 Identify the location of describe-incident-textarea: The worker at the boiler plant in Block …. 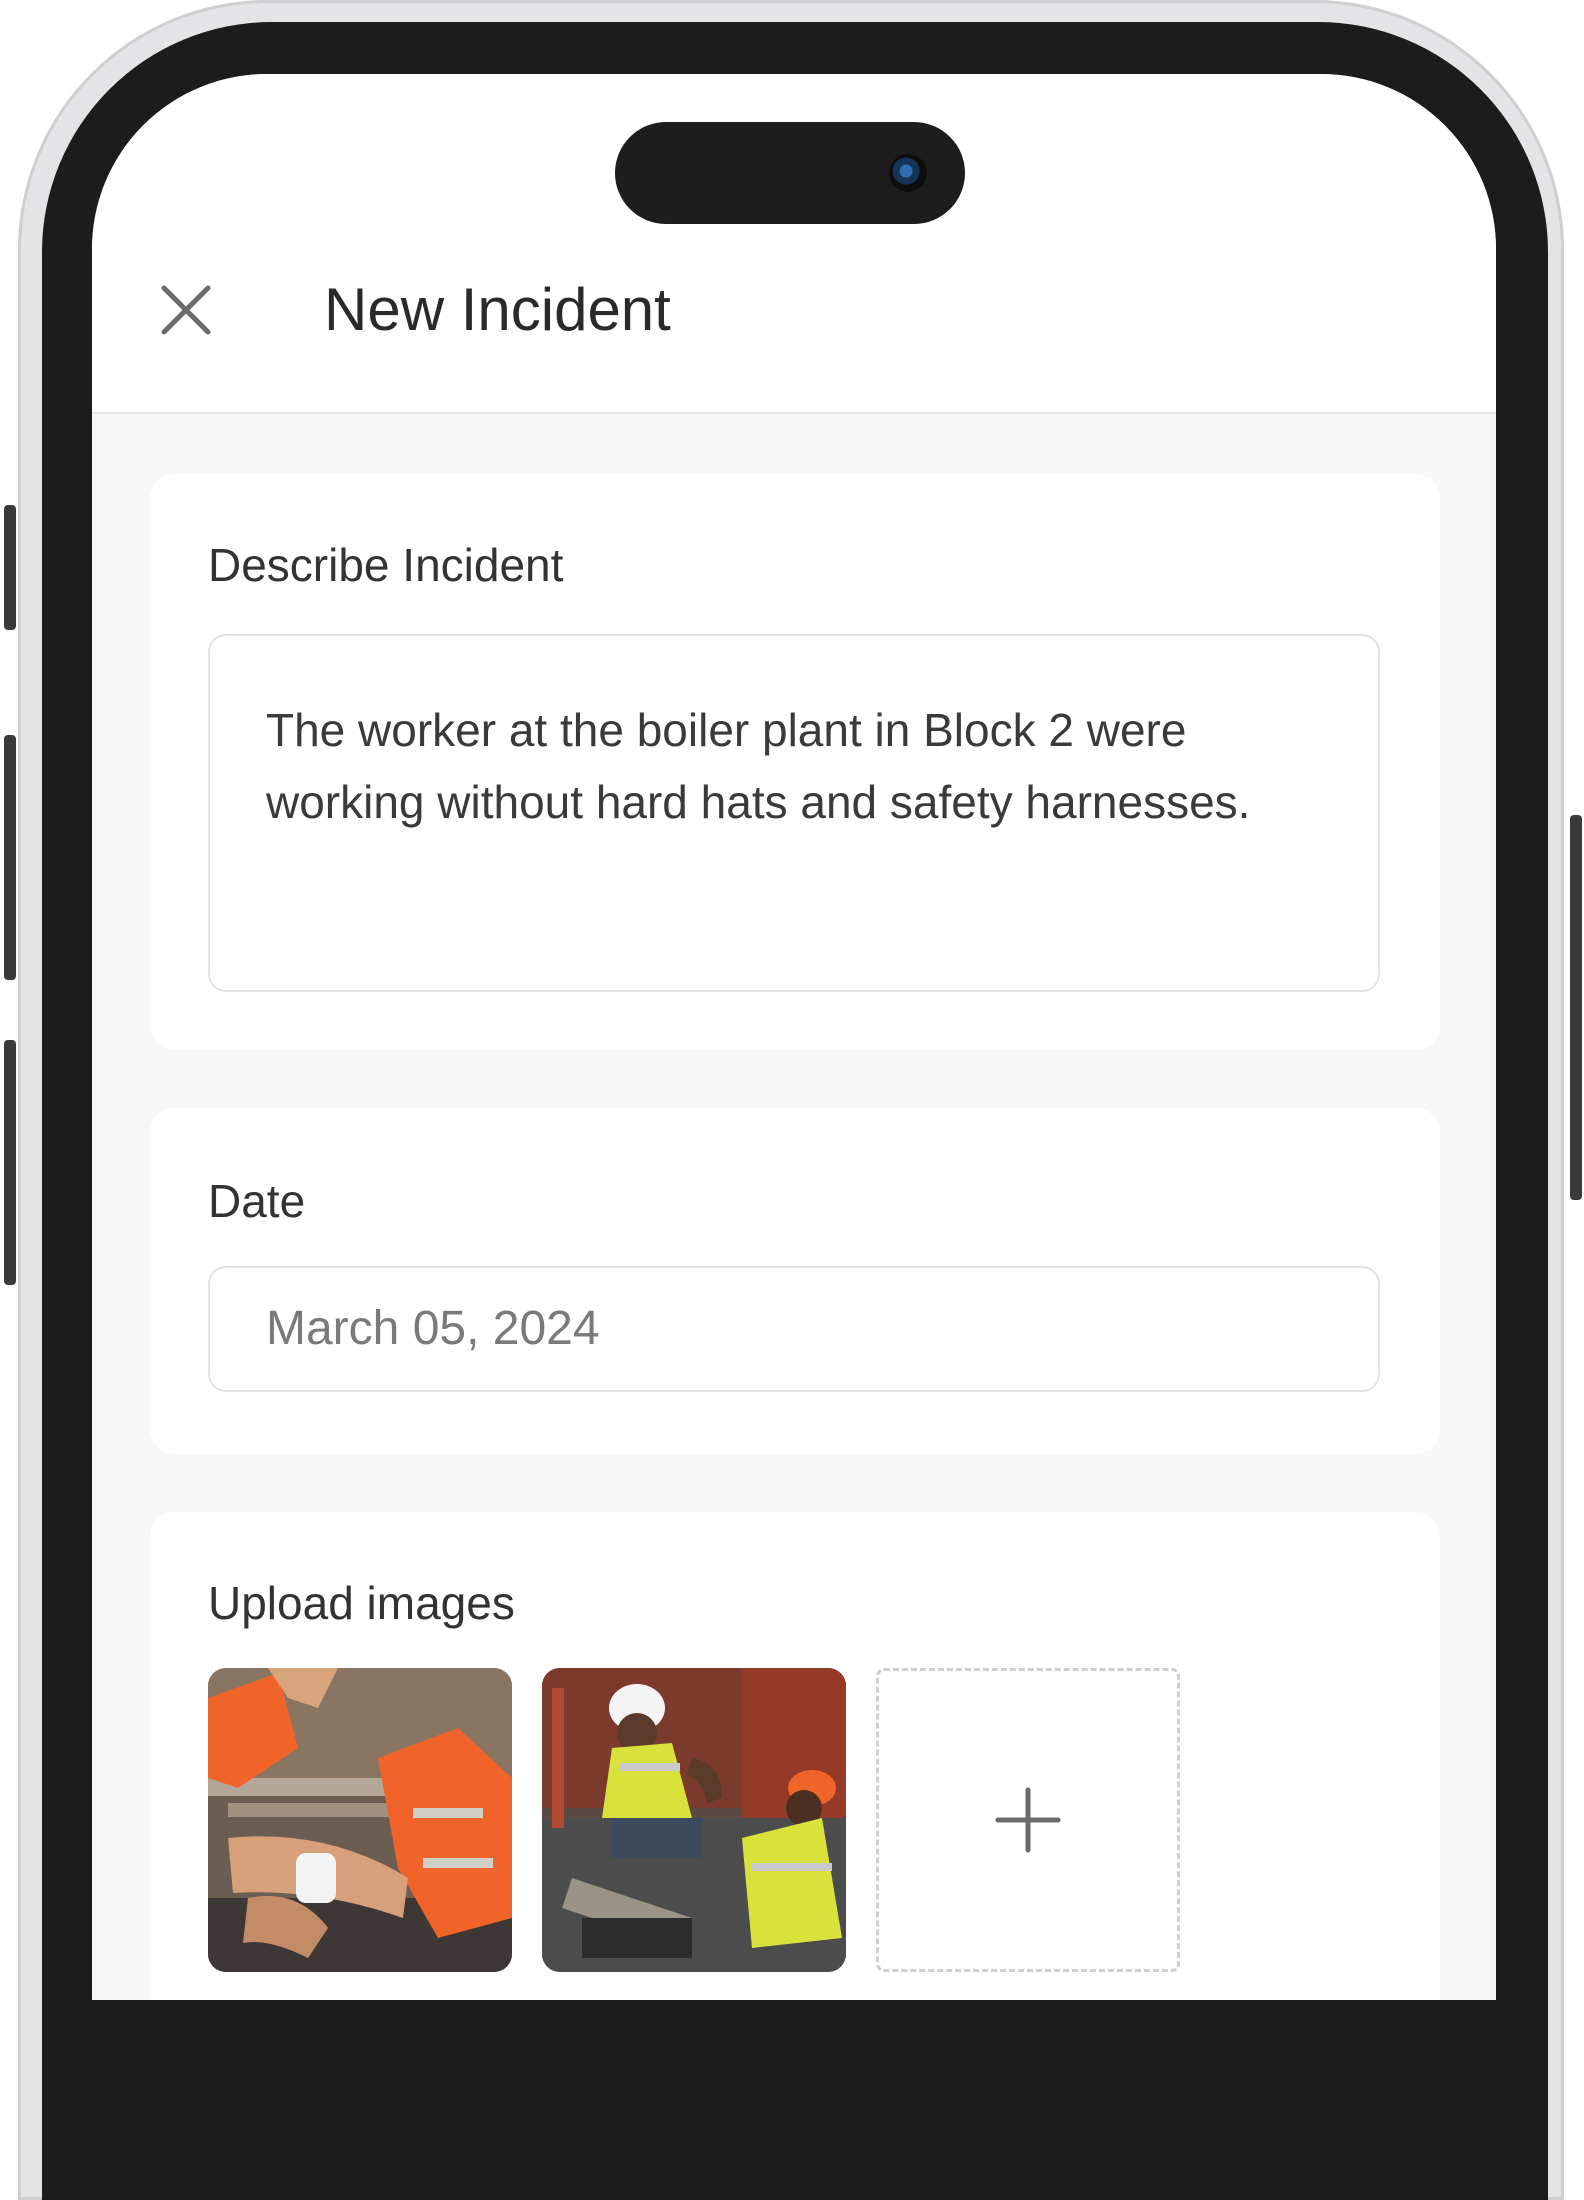
(794, 813).